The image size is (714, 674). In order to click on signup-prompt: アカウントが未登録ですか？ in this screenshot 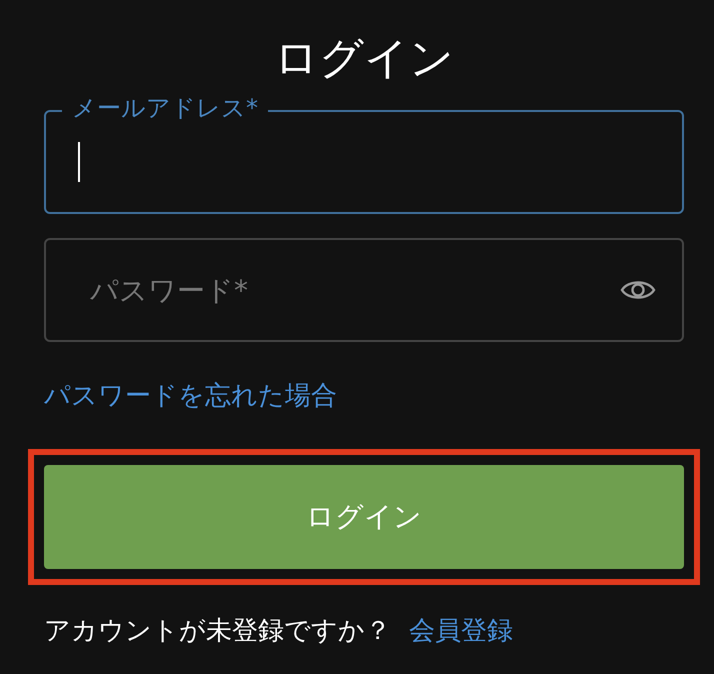, I will do `click(217, 631)`.